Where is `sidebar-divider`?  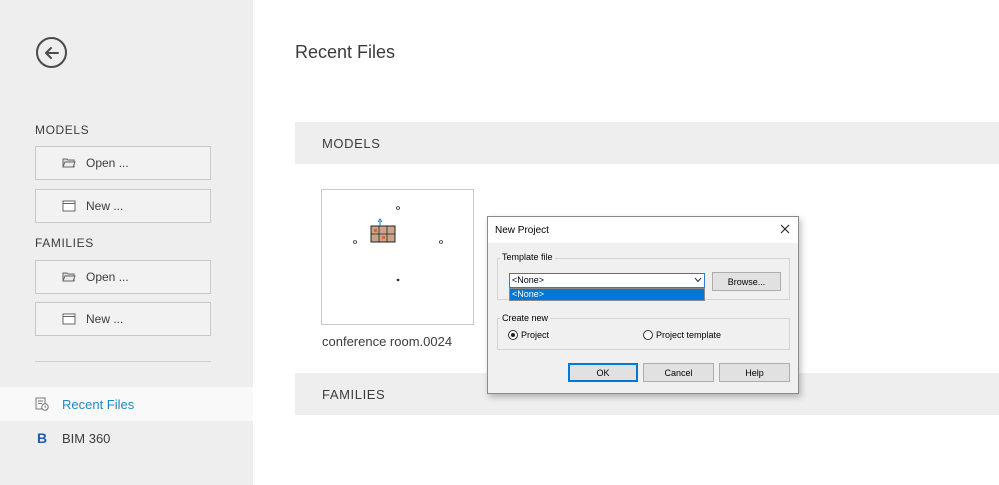 sidebar-divider is located at coordinates (123, 361).